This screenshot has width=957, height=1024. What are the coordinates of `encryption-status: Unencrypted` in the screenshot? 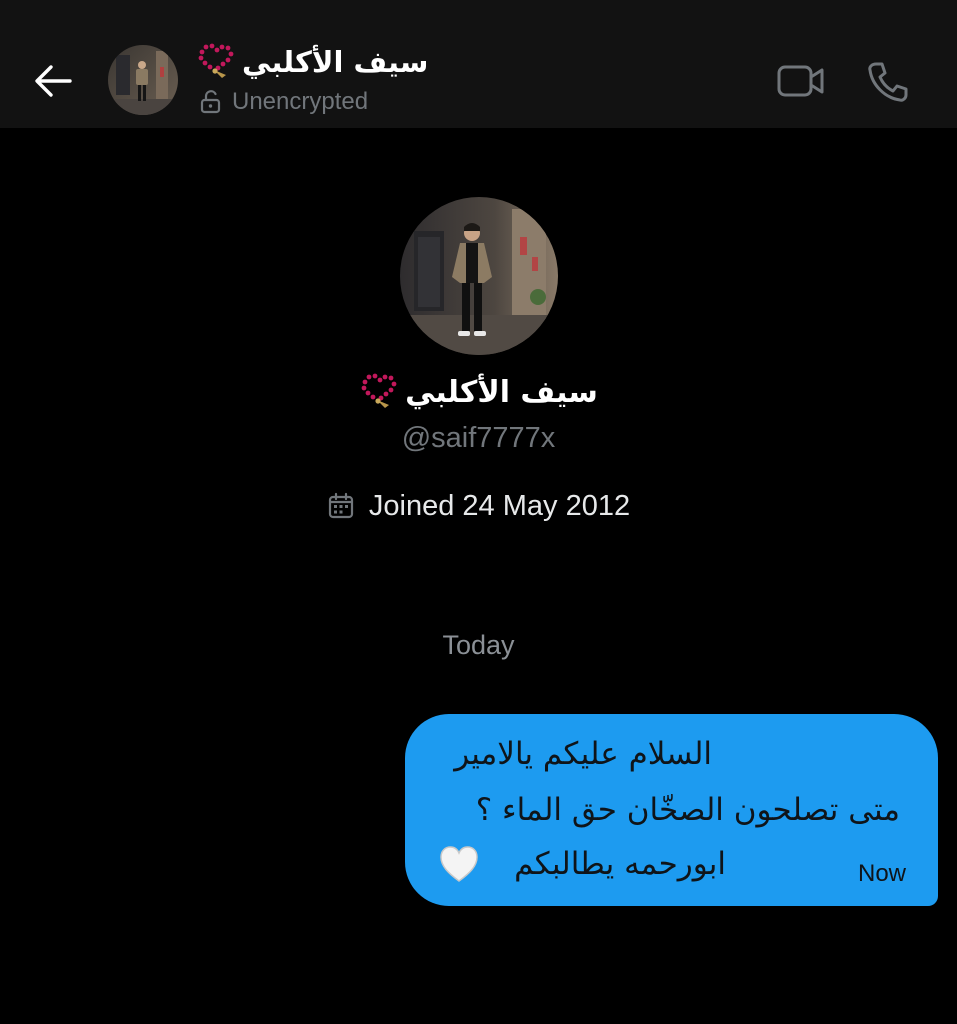 It's located at (284, 102).